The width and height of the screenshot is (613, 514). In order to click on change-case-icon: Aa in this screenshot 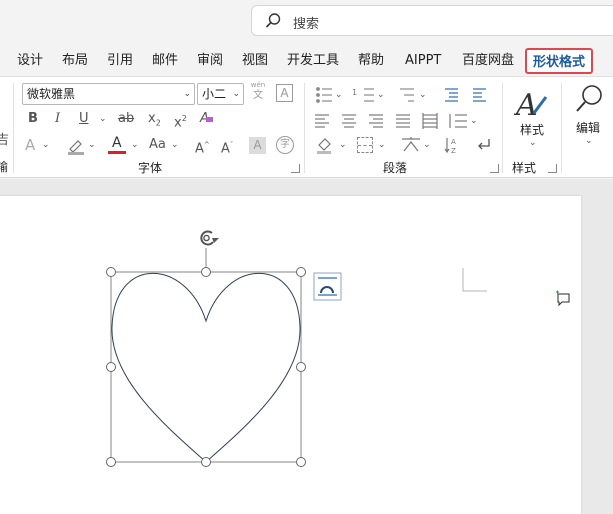, I will do `click(157, 145)`.